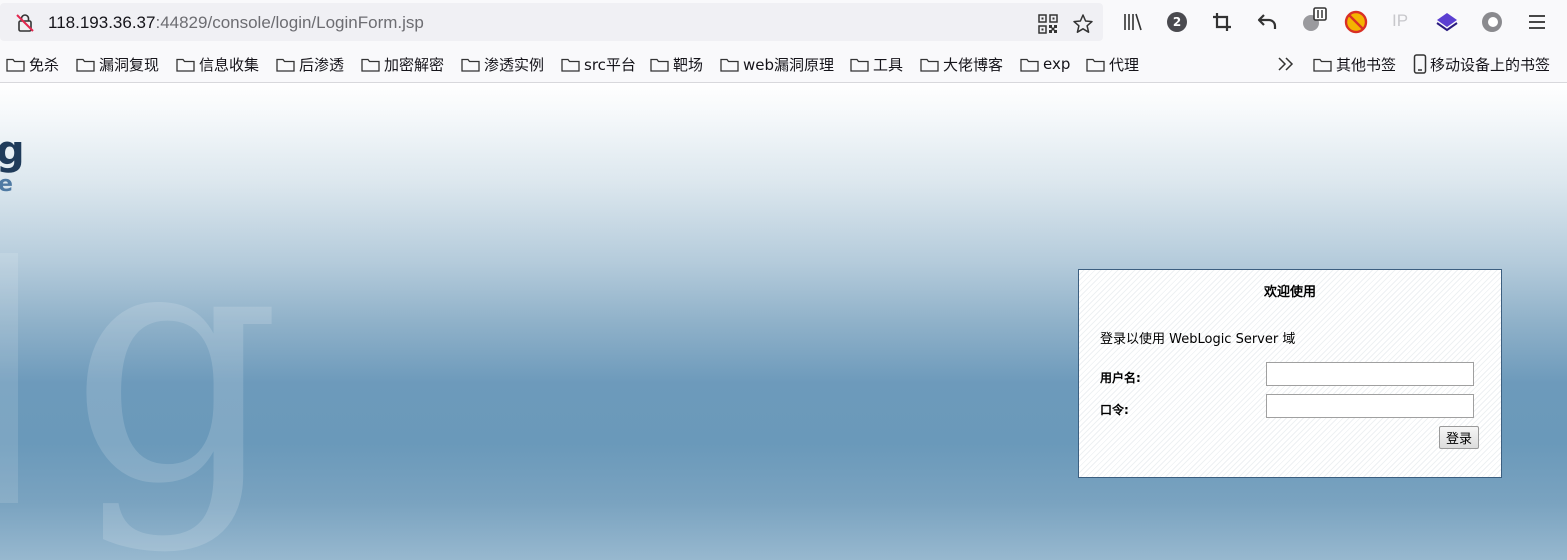 This screenshot has height=560, width=1567. I want to click on bookmark-folder: src平台, so click(598, 64).